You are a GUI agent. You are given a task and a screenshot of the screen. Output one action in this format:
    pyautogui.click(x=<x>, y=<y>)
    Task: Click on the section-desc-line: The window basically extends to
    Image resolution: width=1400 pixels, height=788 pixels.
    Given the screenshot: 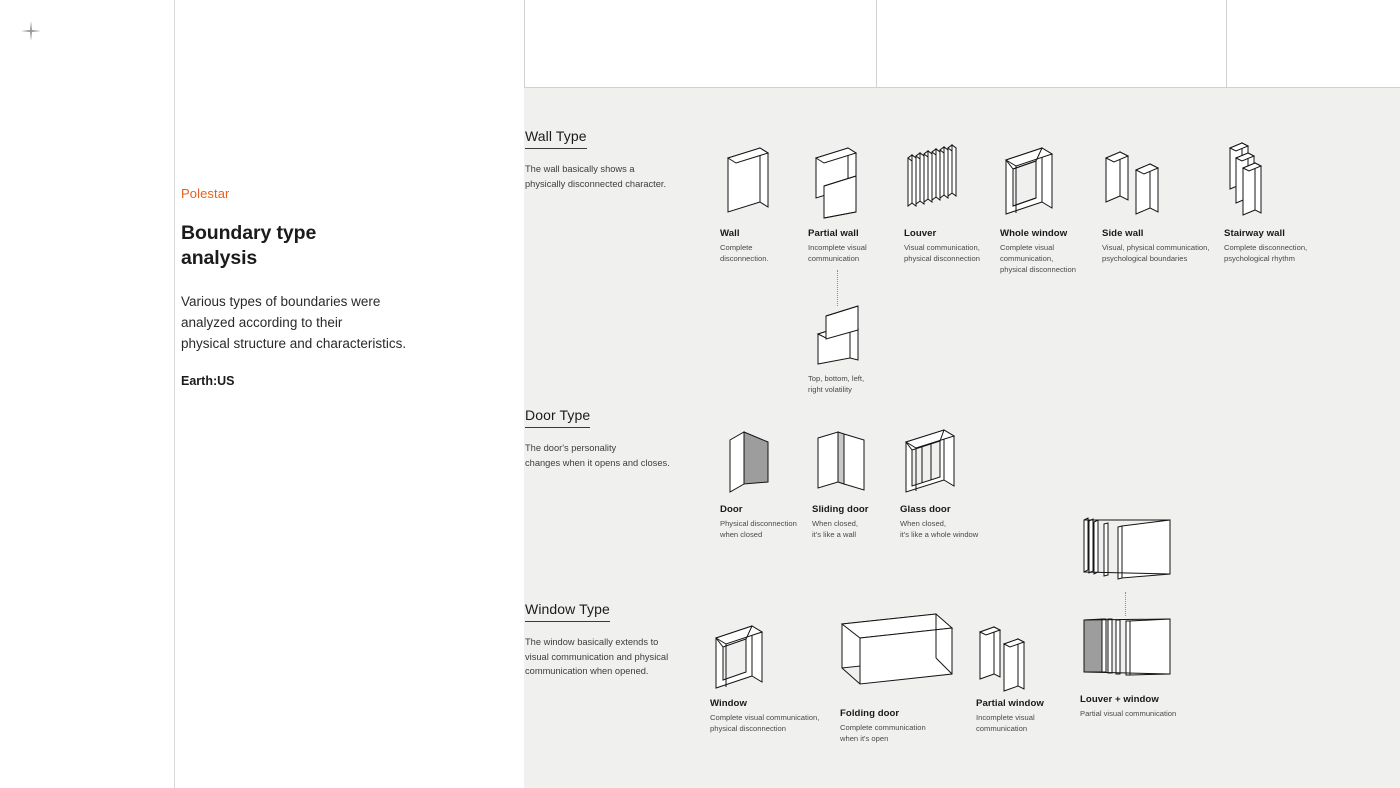 What is the action you would take?
    pyautogui.click(x=592, y=642)
    